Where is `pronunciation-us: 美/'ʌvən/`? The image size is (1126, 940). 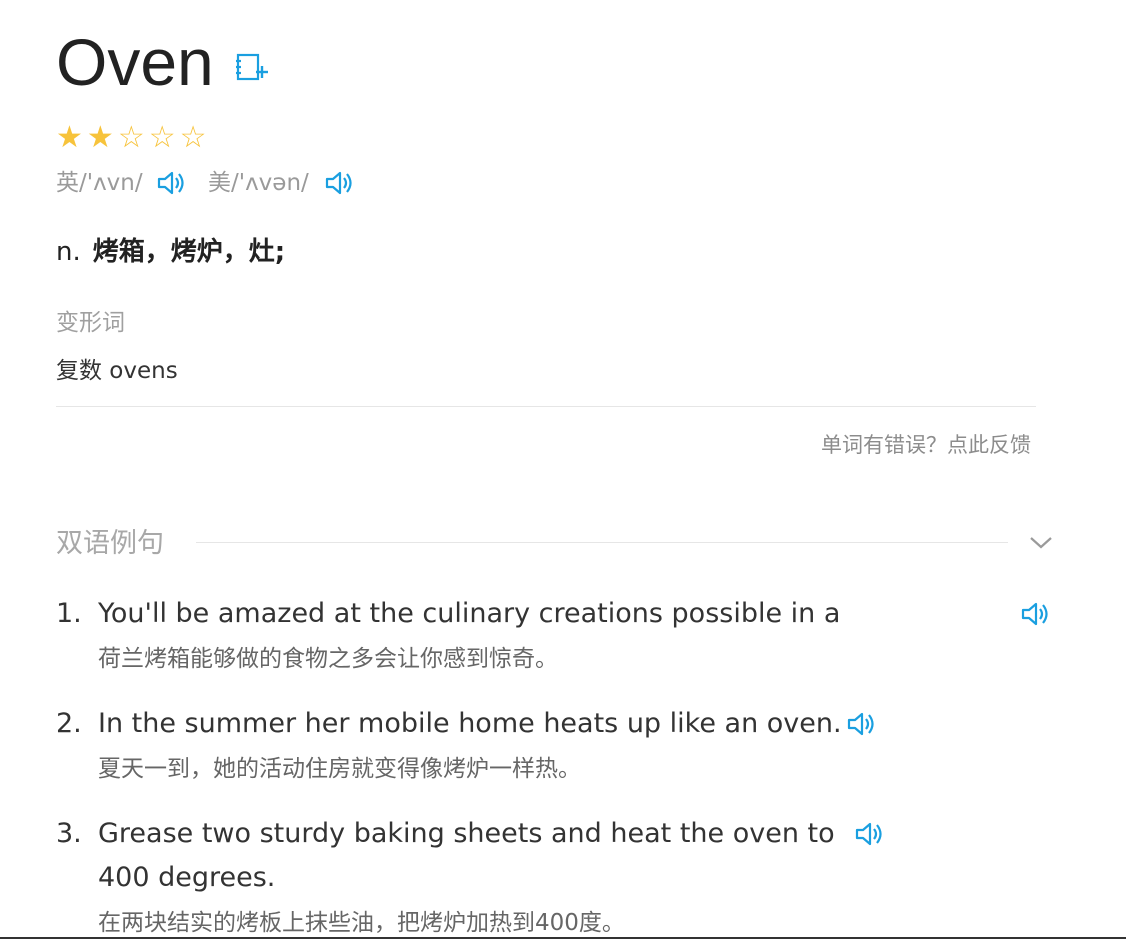
pronunciation-us: 美/'ʌvən/ is located at coordinates (258, 183).